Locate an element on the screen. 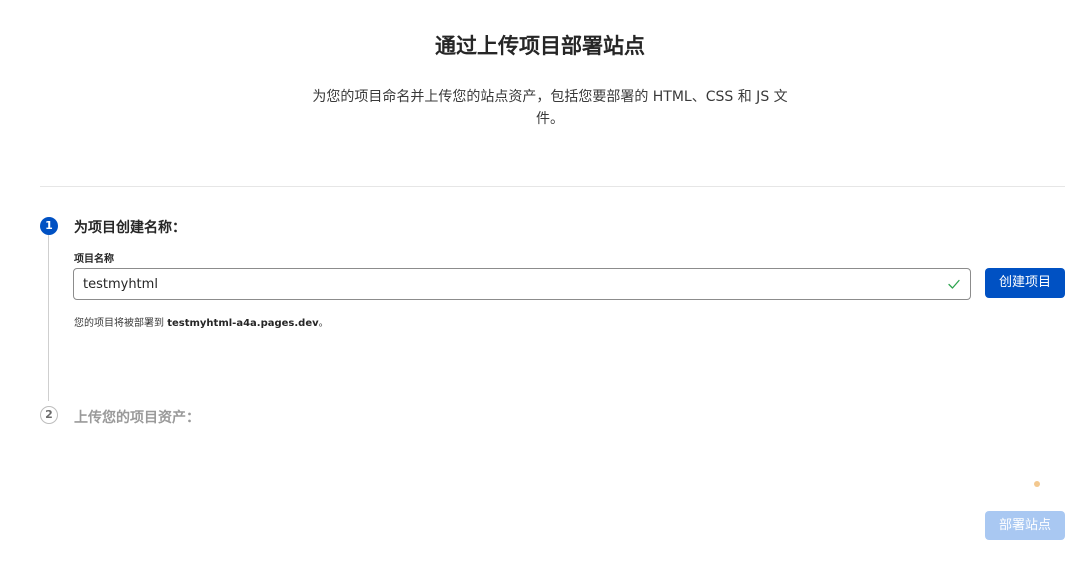 This screenshot has width=1080, height=561. hint-suffix: 。 is located at coordinates (323, 323).